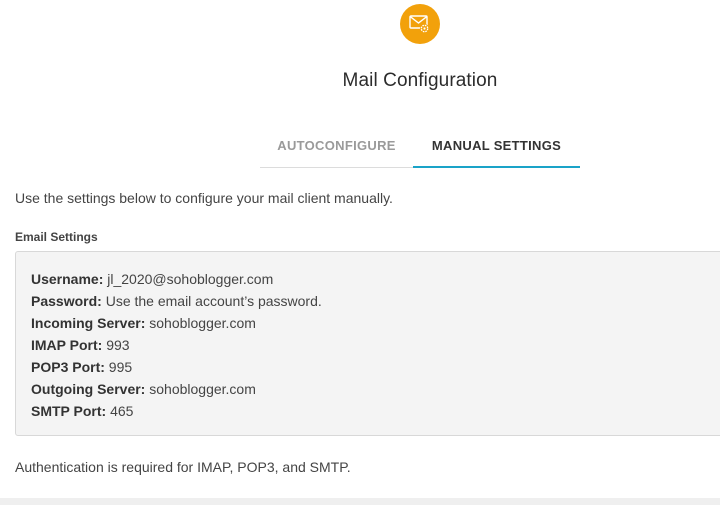 This screenshot has width=720, height=505. I want to click on settings-tabs: AUTOCONFIGURE MANUAL SETTINGS, so click(420, 146).